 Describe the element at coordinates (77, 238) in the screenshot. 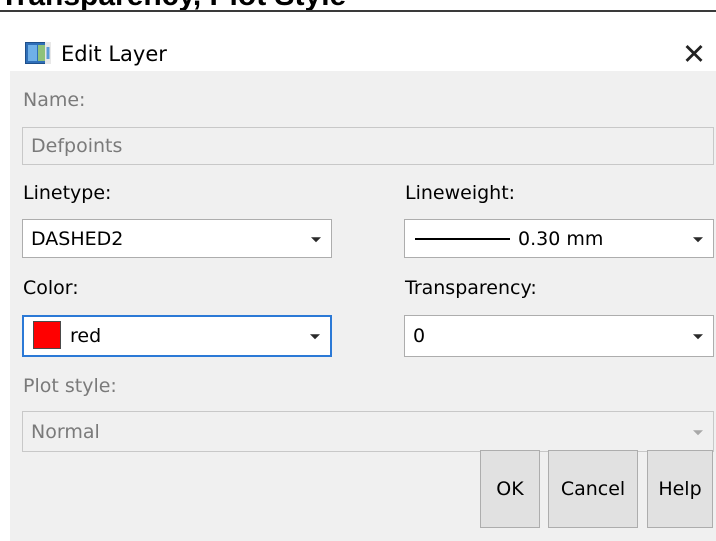

I see `linetype-value: DASHED2` at that location.